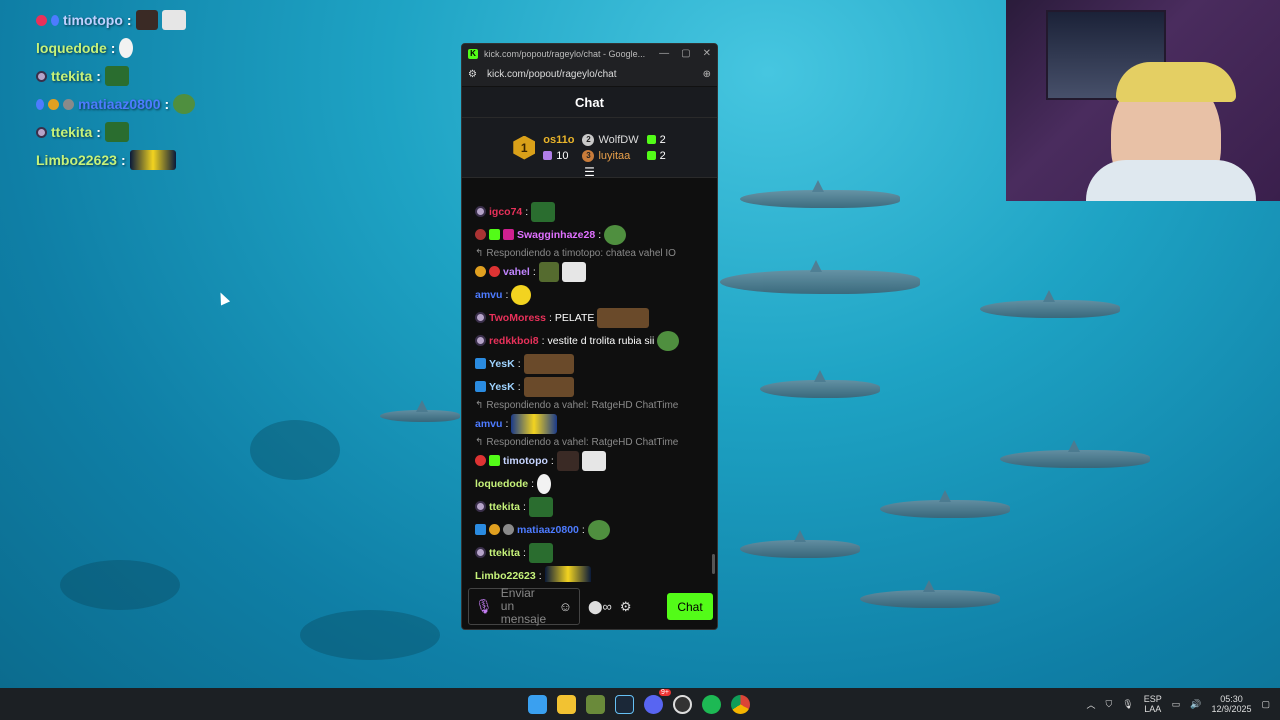 The height and width of the screenshot is (720, 1280). I want to click on chat-header: Chat, so click(589, 102).